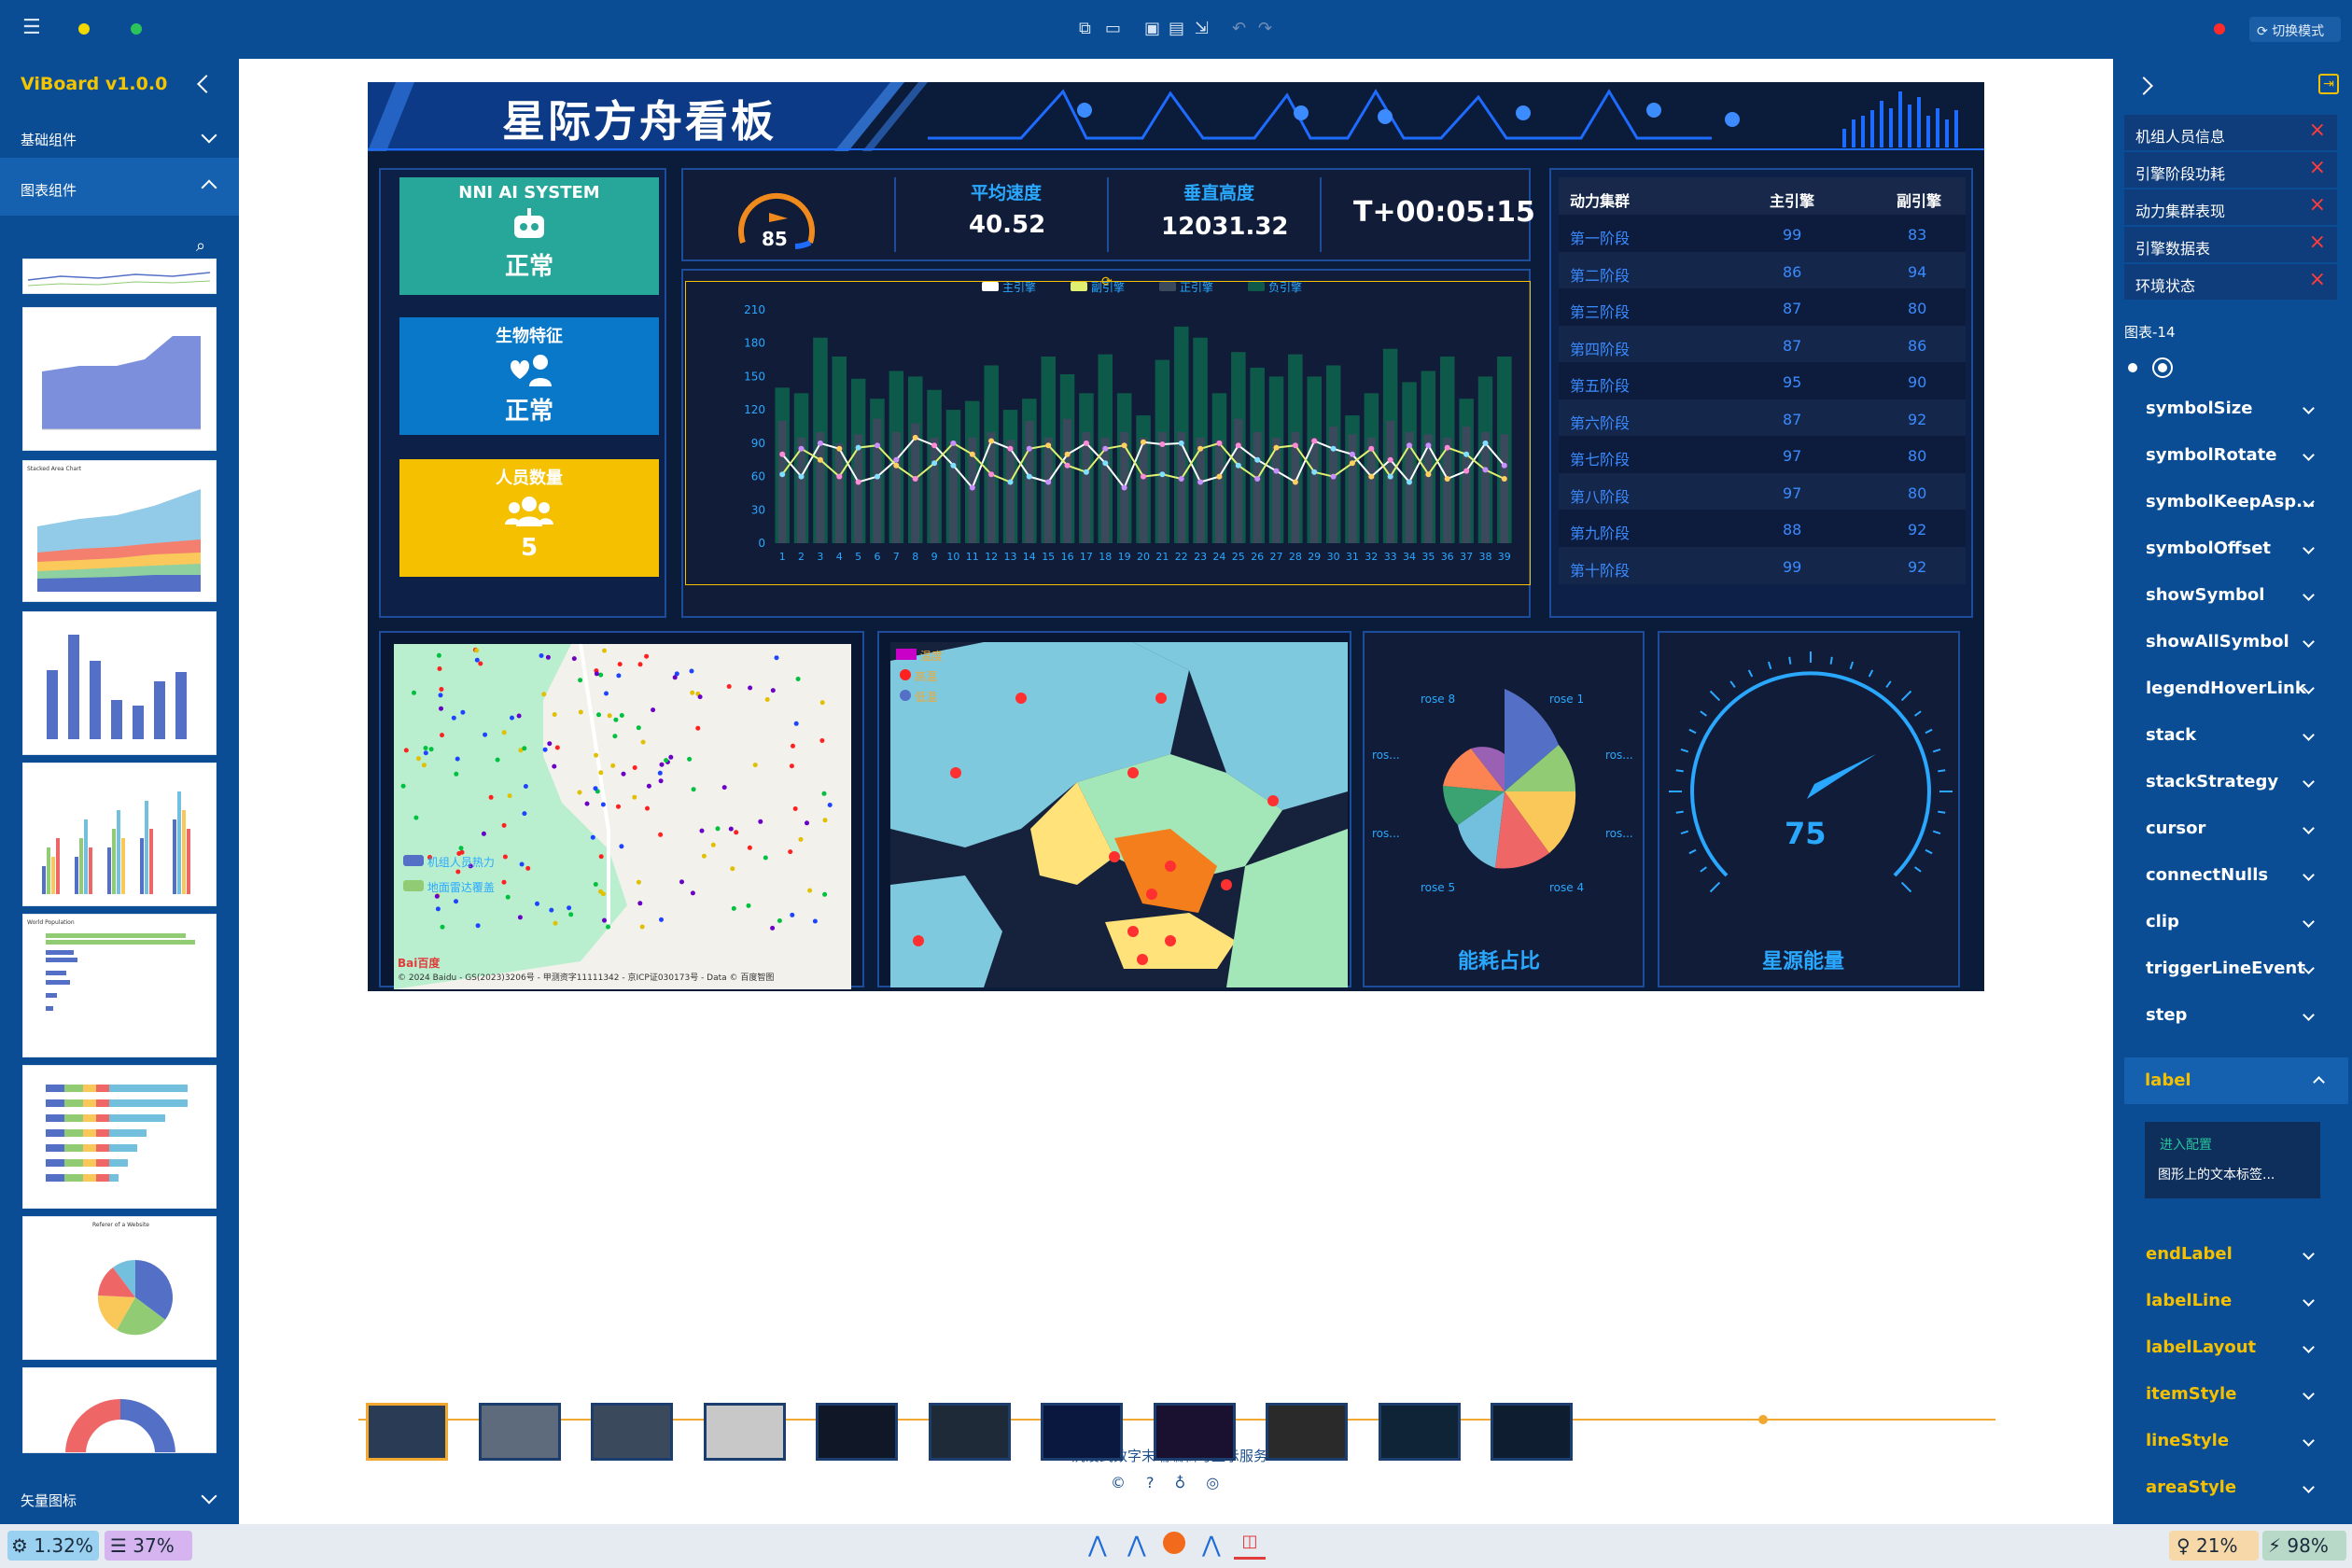 The image size is (2352, 1568). Describe the element at coordinates (1265, 29) in the screenshot. I see `redo-icon: ↷` at that location.